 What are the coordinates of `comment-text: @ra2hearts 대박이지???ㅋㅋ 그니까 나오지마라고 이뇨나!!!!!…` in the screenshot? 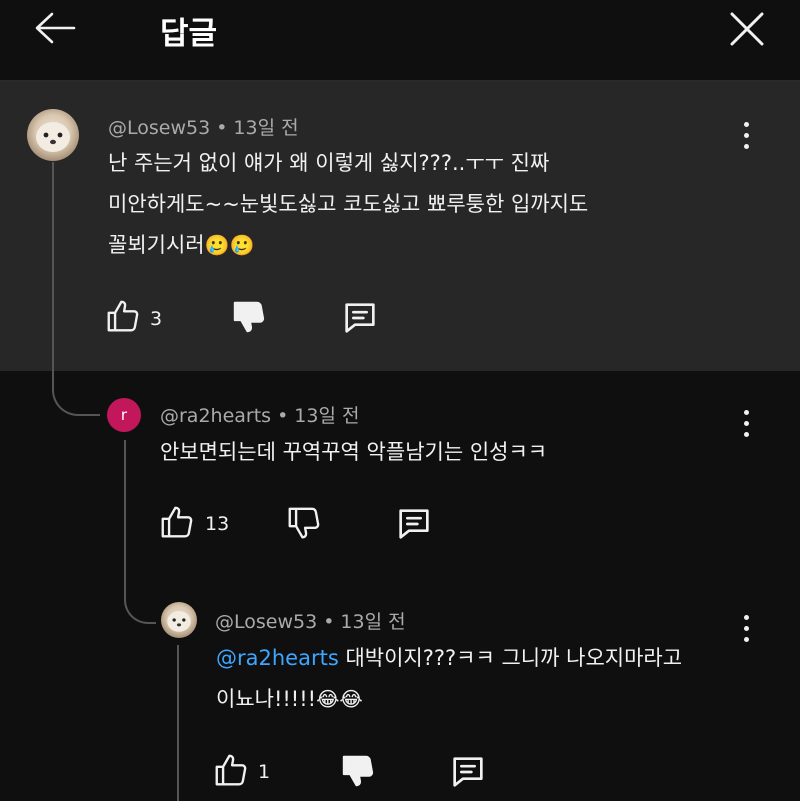 It's located at (449, 678).